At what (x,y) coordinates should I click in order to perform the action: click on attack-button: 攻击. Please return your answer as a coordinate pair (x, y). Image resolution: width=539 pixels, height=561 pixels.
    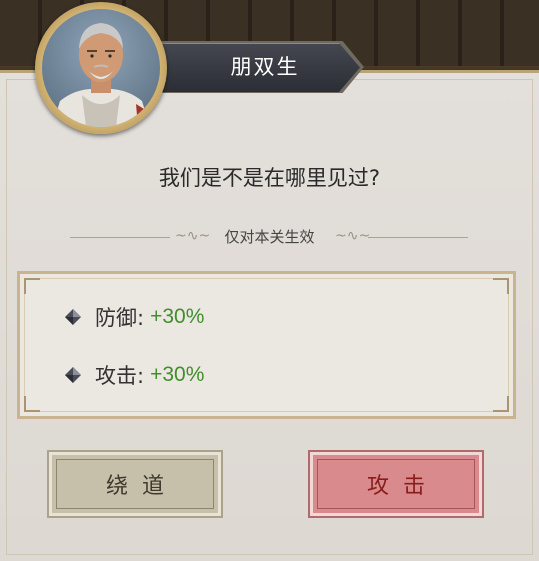
    Looking at the image, I should click on (396, 484).